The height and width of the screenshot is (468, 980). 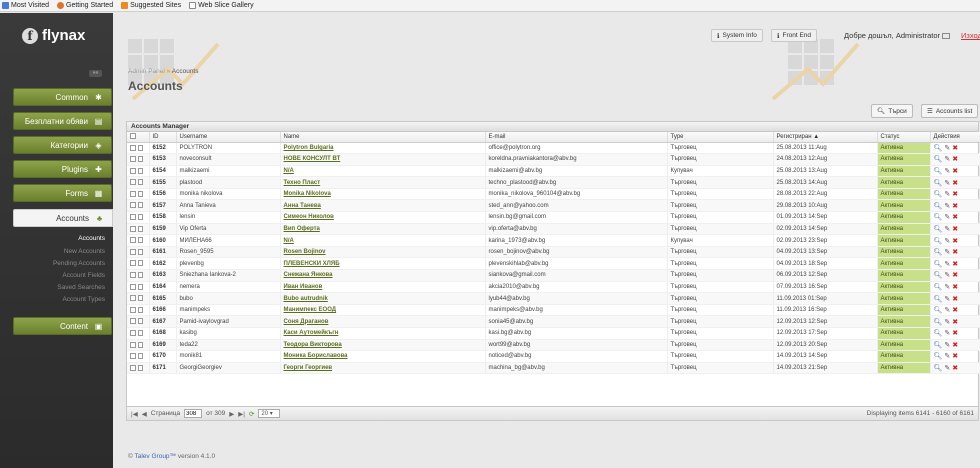 I want to click on first-page-icon: |◀, so click(x=134, y=414).